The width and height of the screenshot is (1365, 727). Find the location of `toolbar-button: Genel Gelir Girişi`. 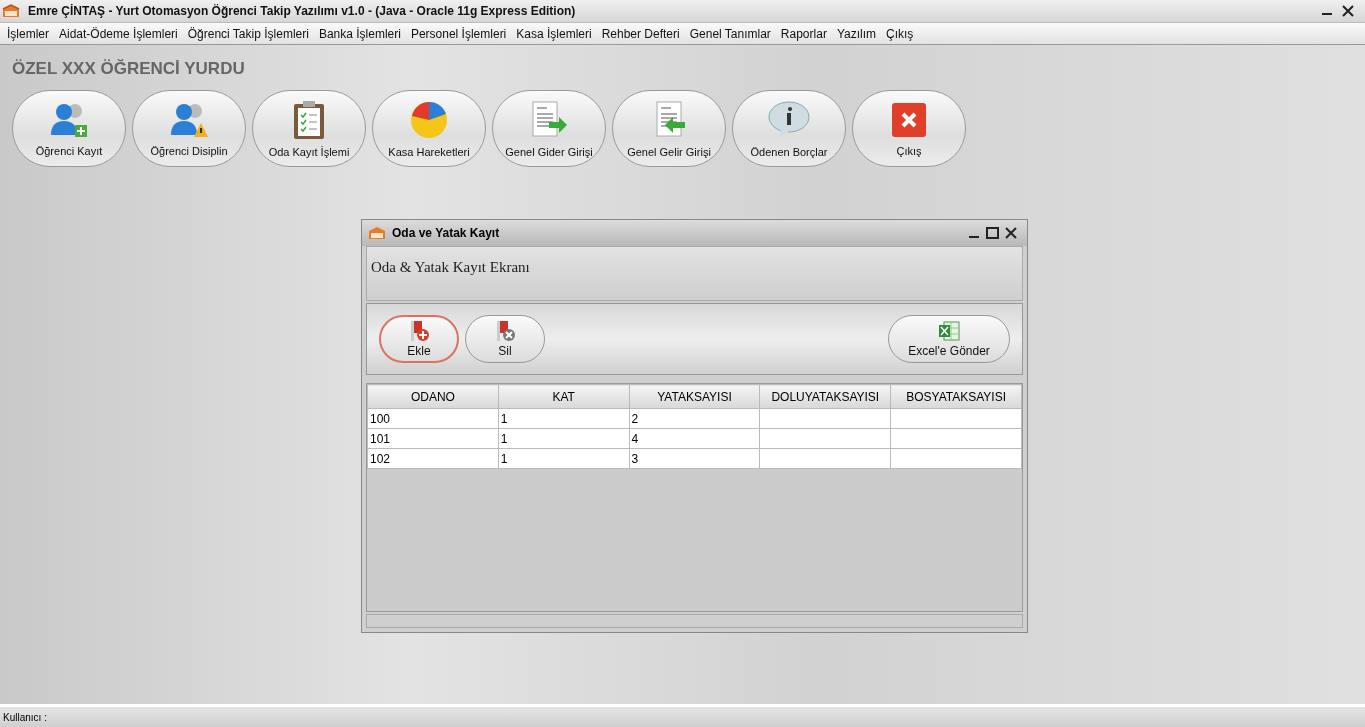

toolbar-button: Genel Gelir Girişi is located at coordinates (669, 128).